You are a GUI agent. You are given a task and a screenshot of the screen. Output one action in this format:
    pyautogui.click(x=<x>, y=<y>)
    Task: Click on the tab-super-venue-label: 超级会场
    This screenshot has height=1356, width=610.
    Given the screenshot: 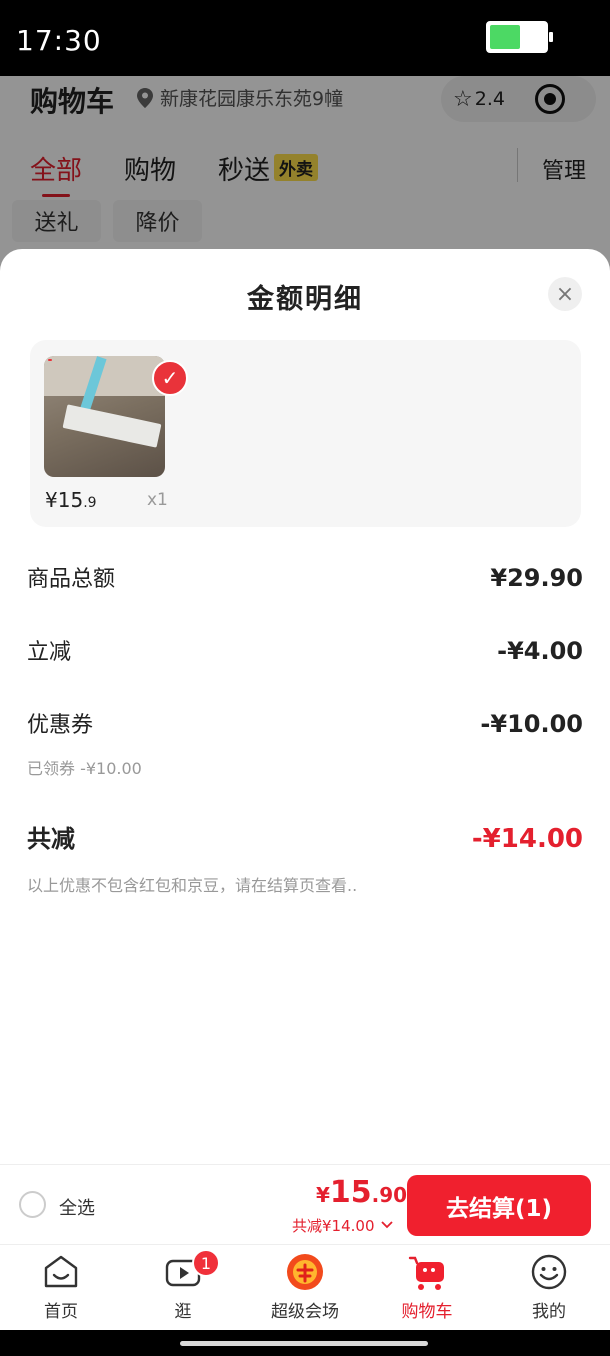 What is the action you would take?
    pyautogui.click(x=305, y=1312)
    